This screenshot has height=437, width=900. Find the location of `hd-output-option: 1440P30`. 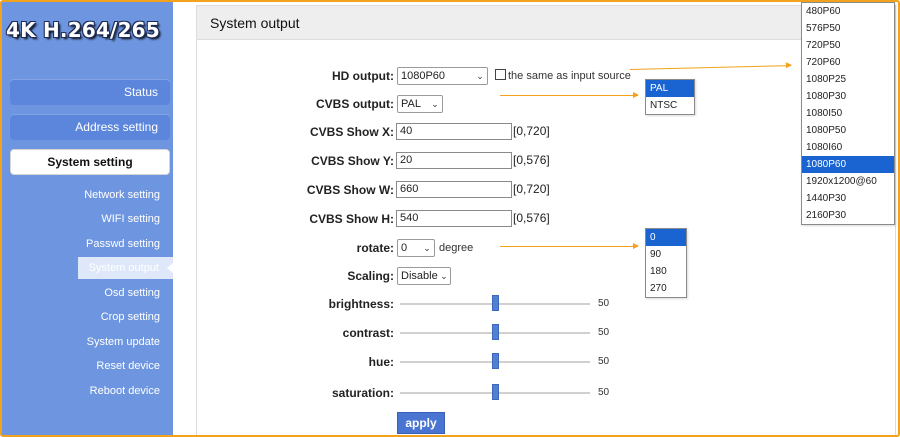

hd-output-option: 1440P30 is located at coordinates (848, 198).